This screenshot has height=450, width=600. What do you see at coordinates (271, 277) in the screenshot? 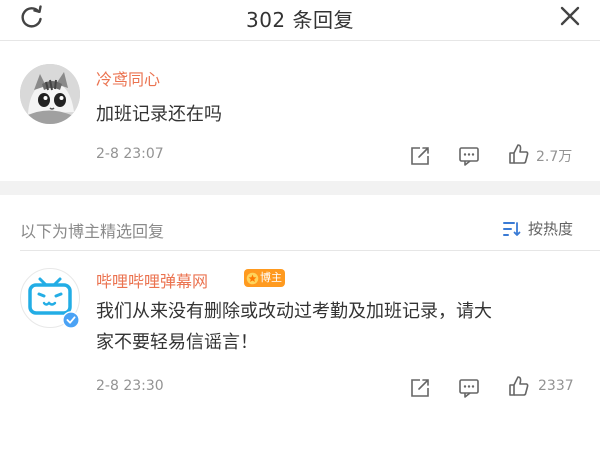
I see `badge-label: 博主` at bounding box center [271, 277].